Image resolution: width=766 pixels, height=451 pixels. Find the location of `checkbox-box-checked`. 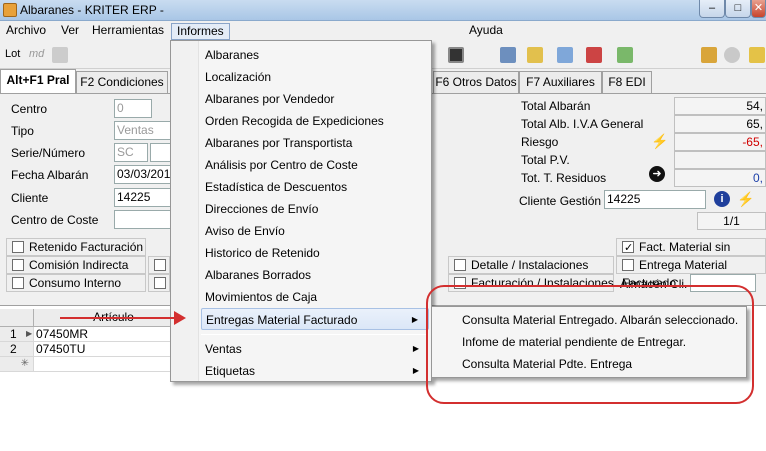

checkbox-box-checked is located at coordinates (628, 248).